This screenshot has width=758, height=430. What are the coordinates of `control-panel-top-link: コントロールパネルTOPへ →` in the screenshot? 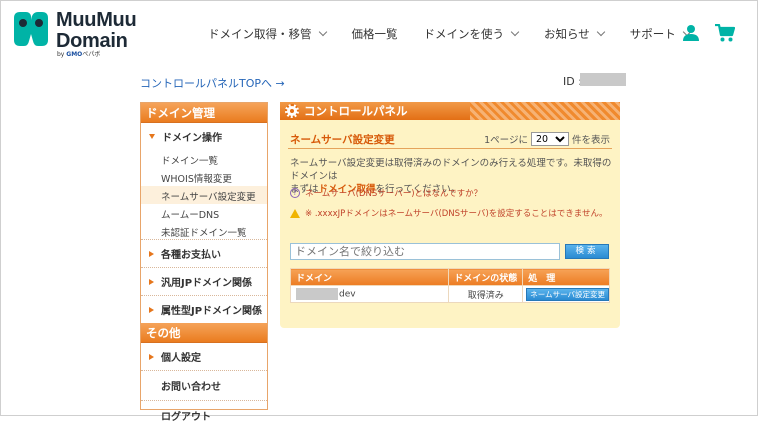 It's located at (212, 83).